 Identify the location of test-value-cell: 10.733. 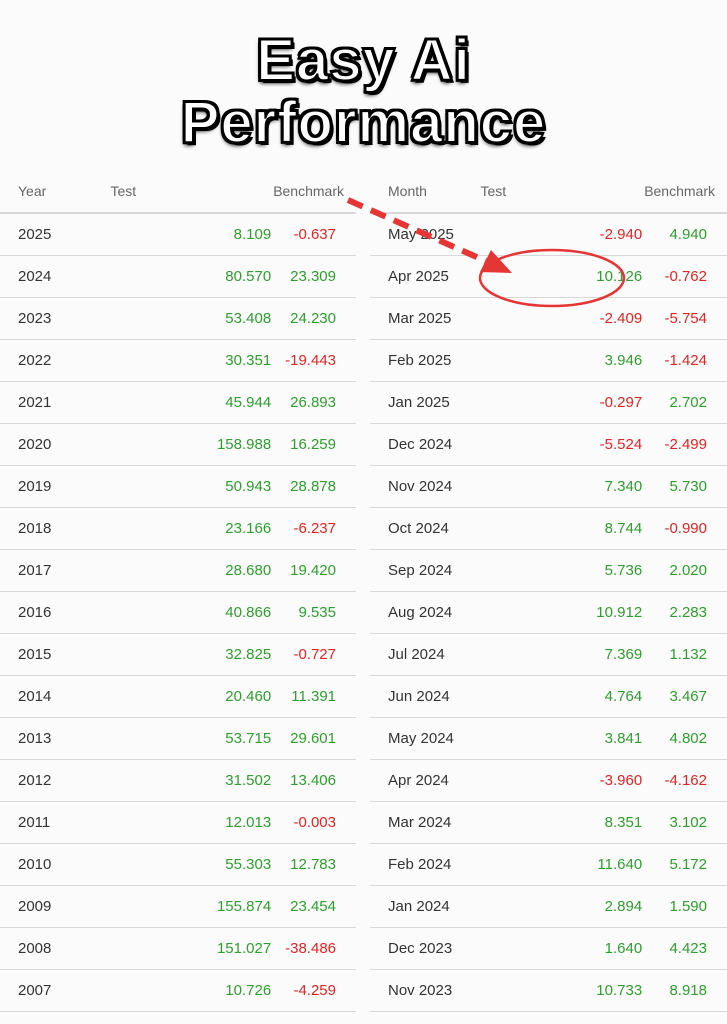
(562, 990).